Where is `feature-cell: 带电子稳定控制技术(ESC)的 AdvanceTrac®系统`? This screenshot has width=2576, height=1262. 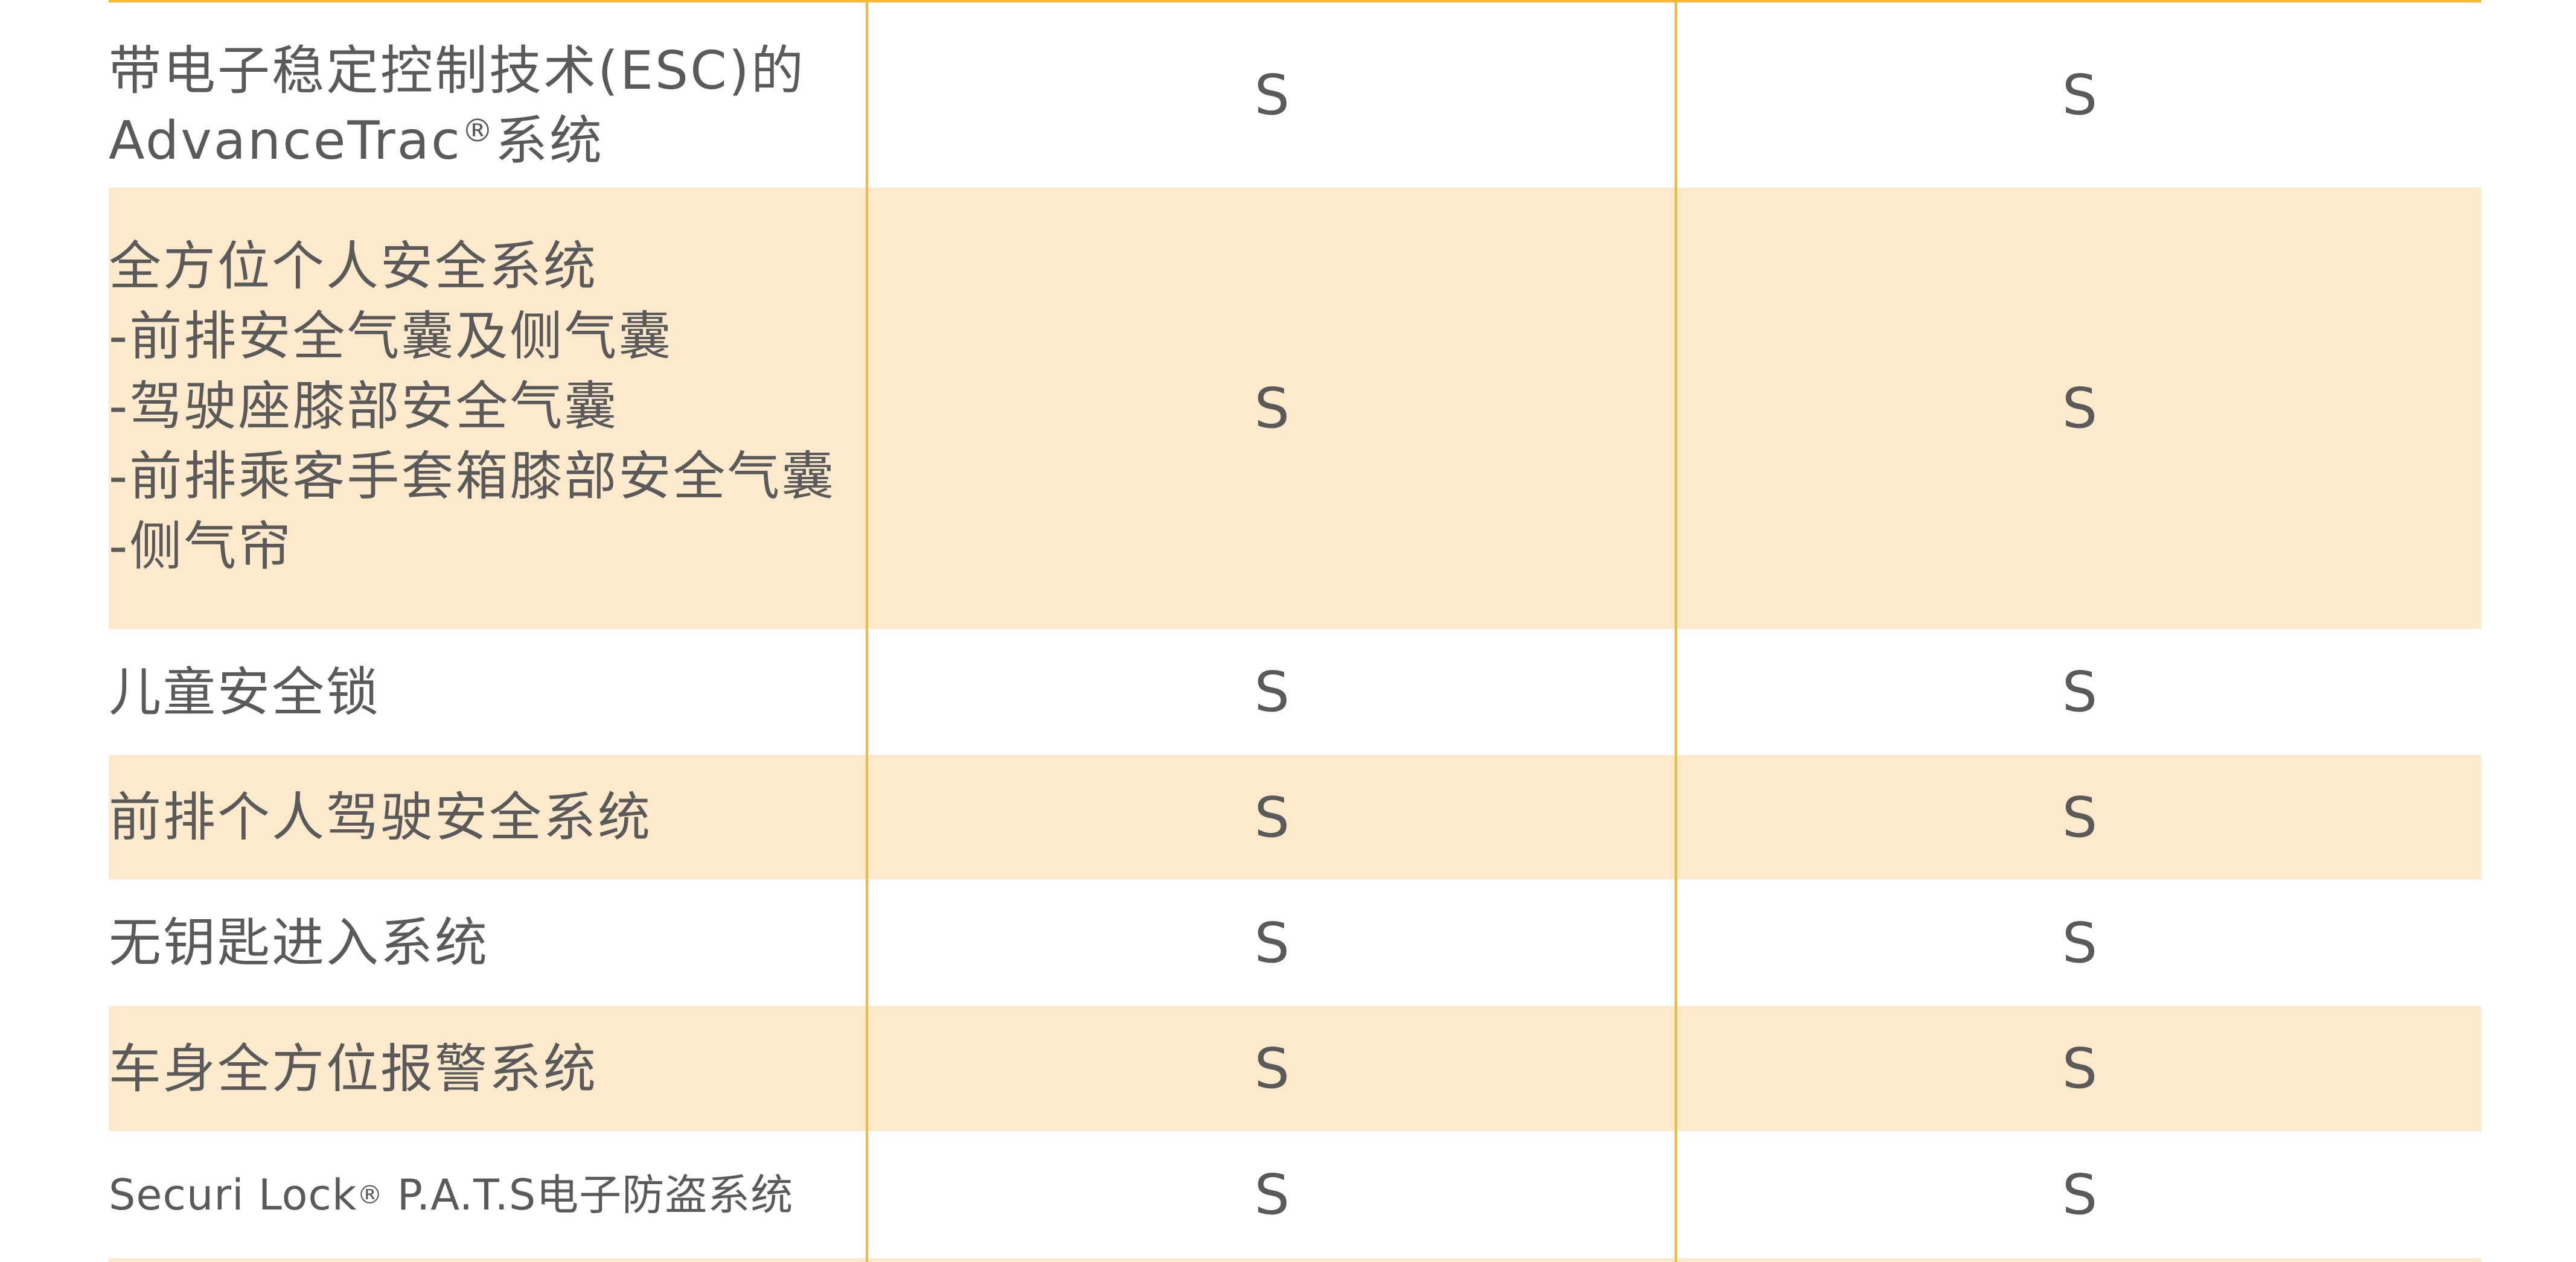 feature-cell: 带电子稳定控制技术(ESC)的 AdvanceTrac®系统 is located at coordinates (486, 95).